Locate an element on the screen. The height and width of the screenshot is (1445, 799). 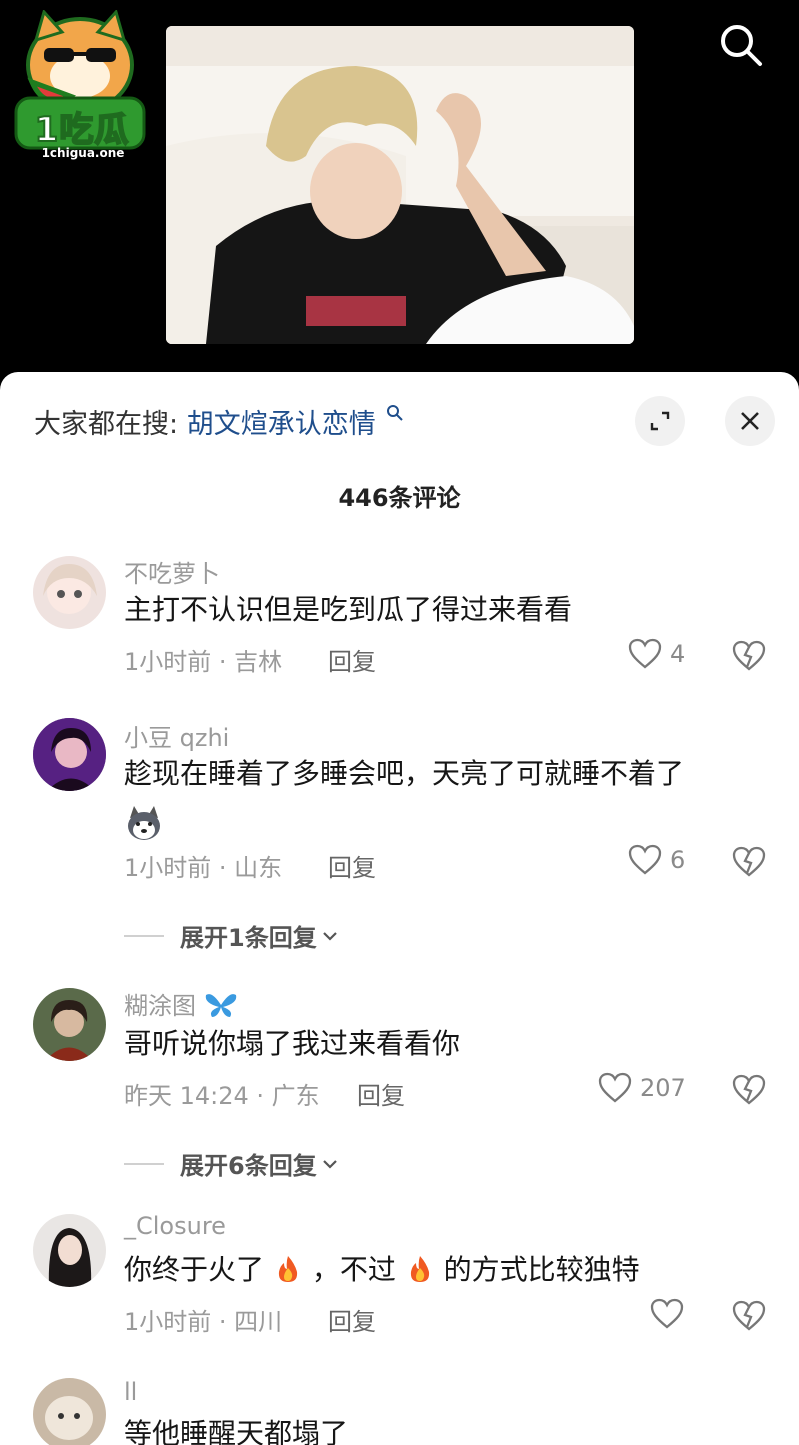
comment-meta: 昨天 14:24 · 广东 is located at coordinates (222, 1096).